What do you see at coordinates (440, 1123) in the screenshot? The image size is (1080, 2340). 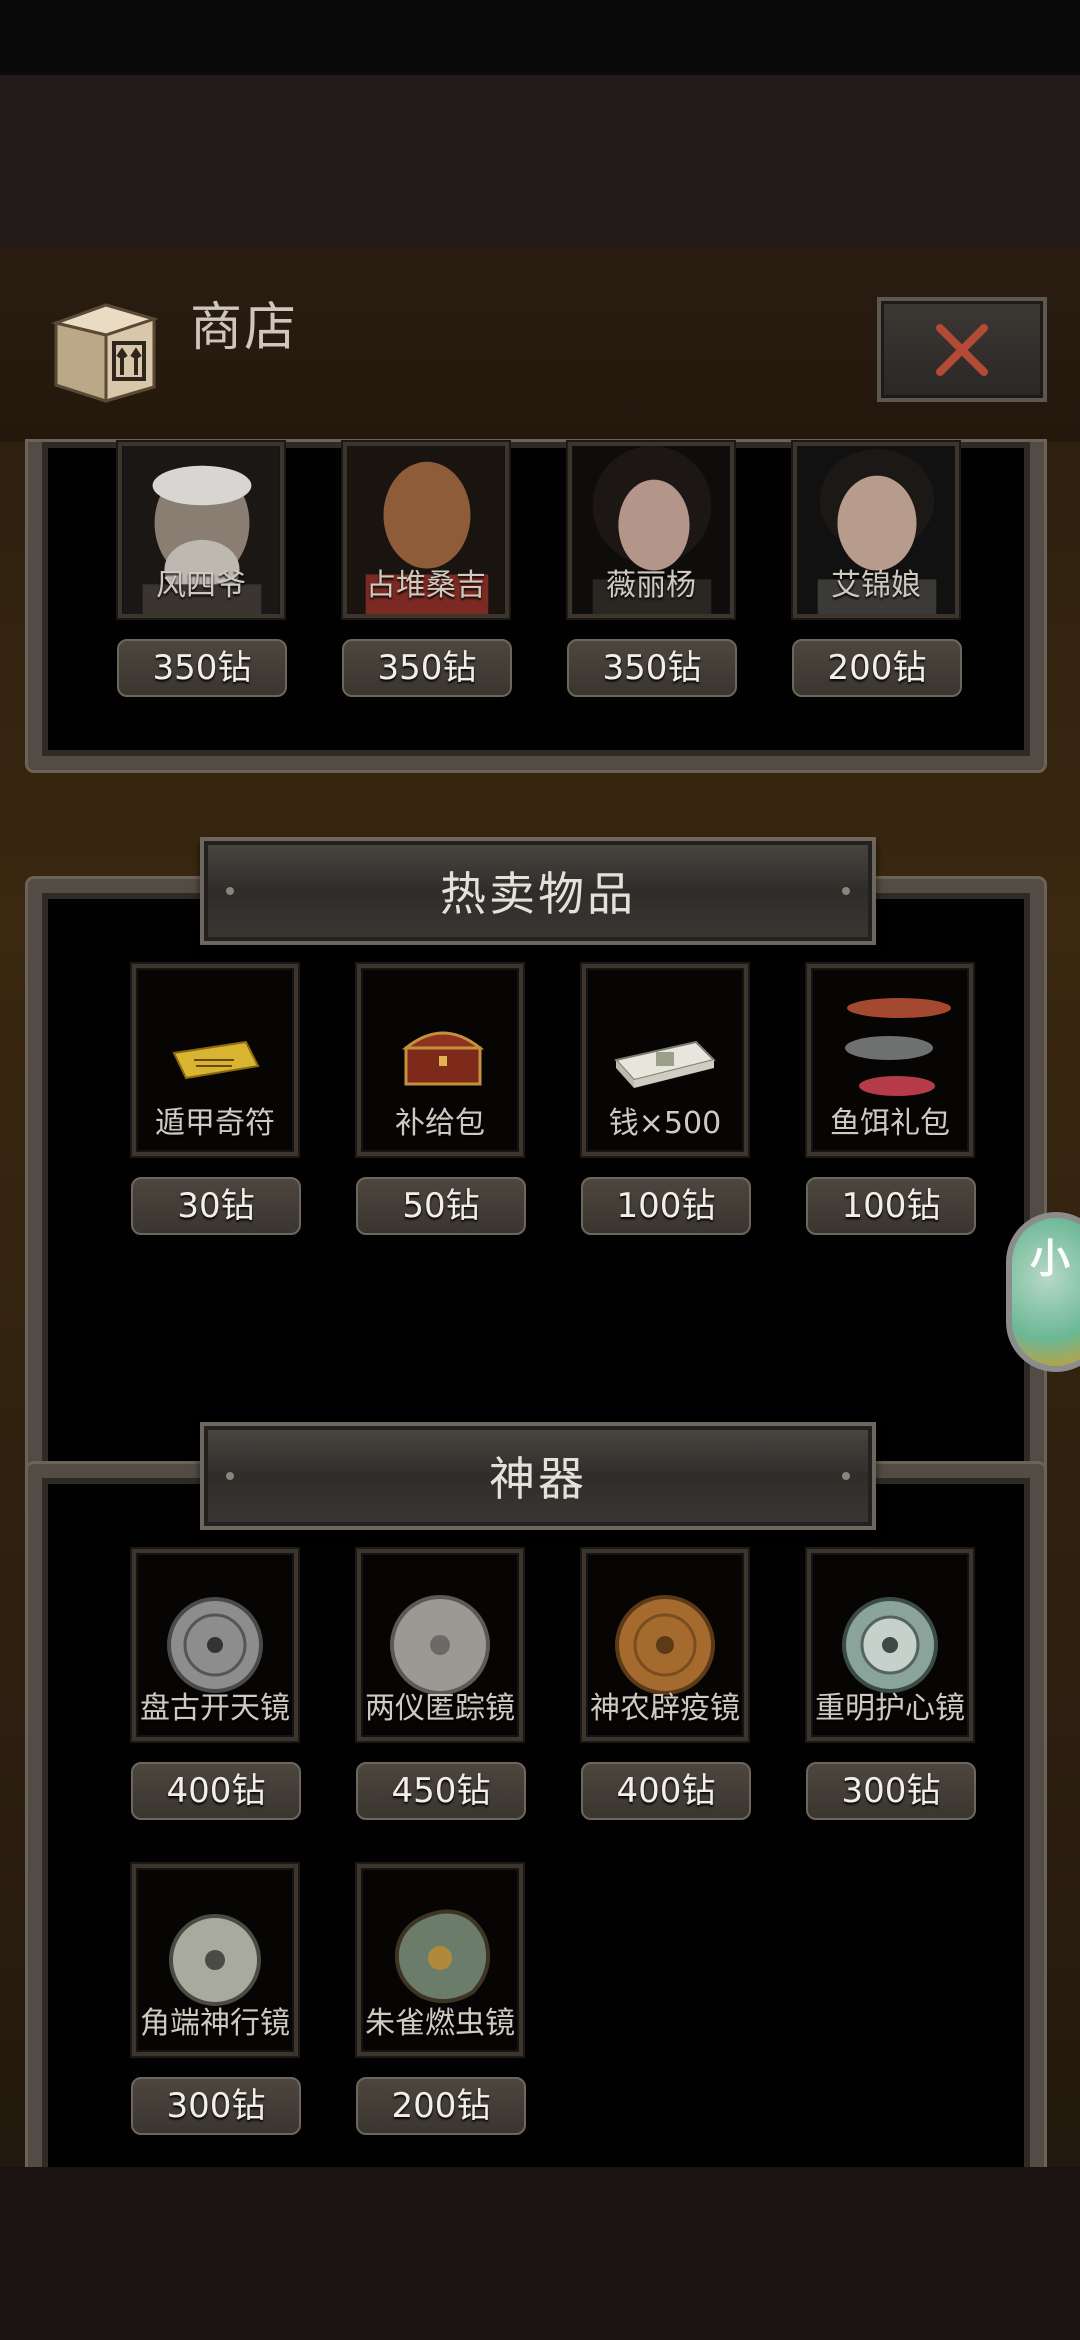 I see `item-name: 补给包` at bounding box center [440, 1123].